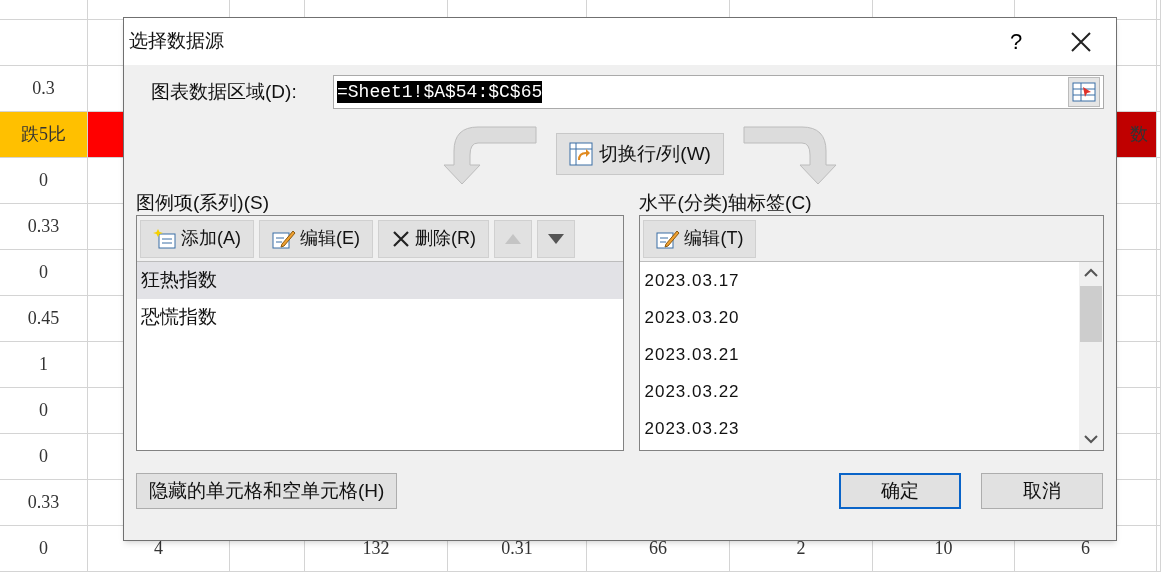 Image resolution: width=1161 pixels, height=578 pixels. What do you see at coordinates (1042, 491) in the screenshot?
I see `dialog-button: 取消` at bounding box center [1042, 491].